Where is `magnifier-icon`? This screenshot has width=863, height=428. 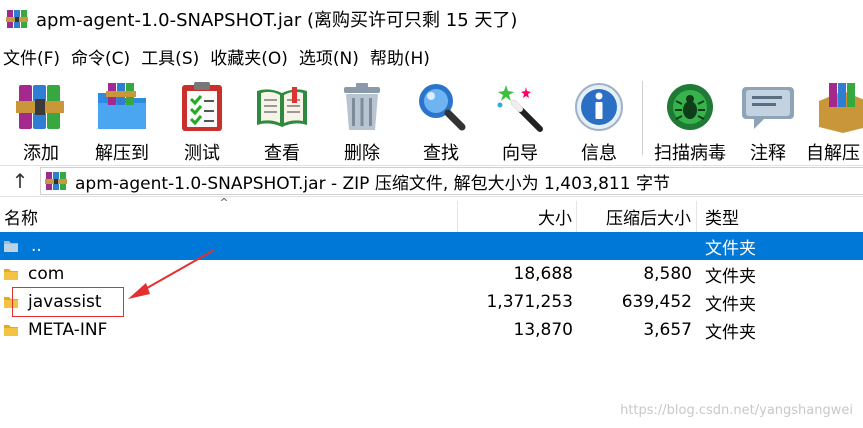
magnifier-icon is located at coordinates (442, 107).